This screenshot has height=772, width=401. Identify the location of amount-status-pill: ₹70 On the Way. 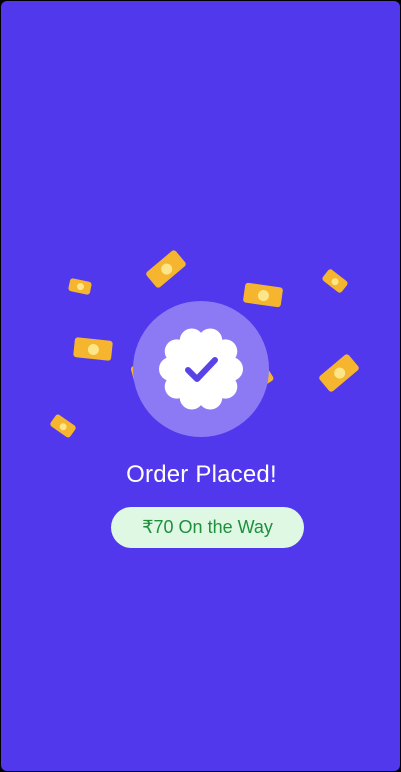
(207, 527).